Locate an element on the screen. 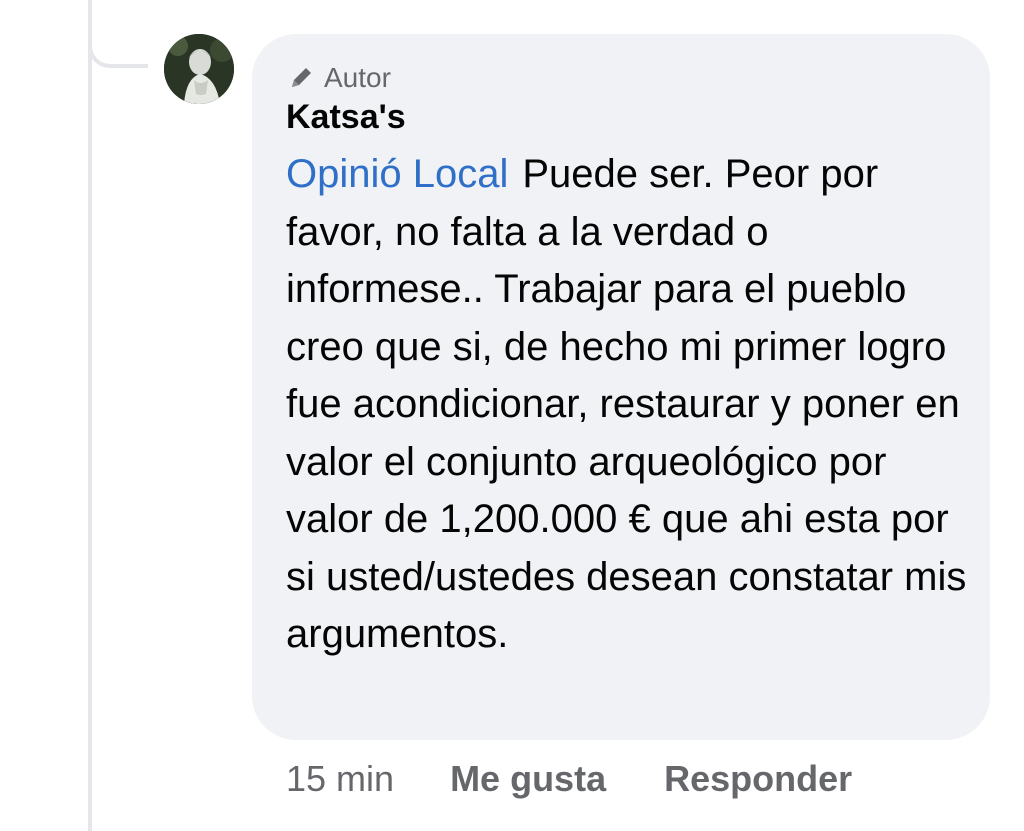 The width and height of the screenshot is (1024, 831). author-badge: Autor is located at coordinates (338, 78).